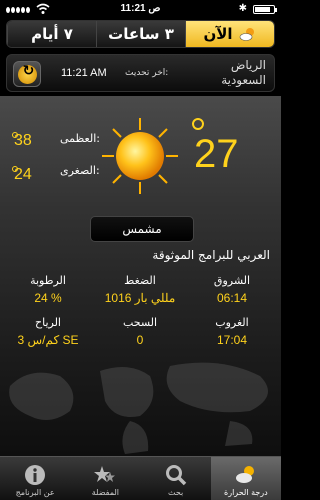 The image size is (320, 500). I want to click on tab-favorites: المفضلة, so click(105, 478).